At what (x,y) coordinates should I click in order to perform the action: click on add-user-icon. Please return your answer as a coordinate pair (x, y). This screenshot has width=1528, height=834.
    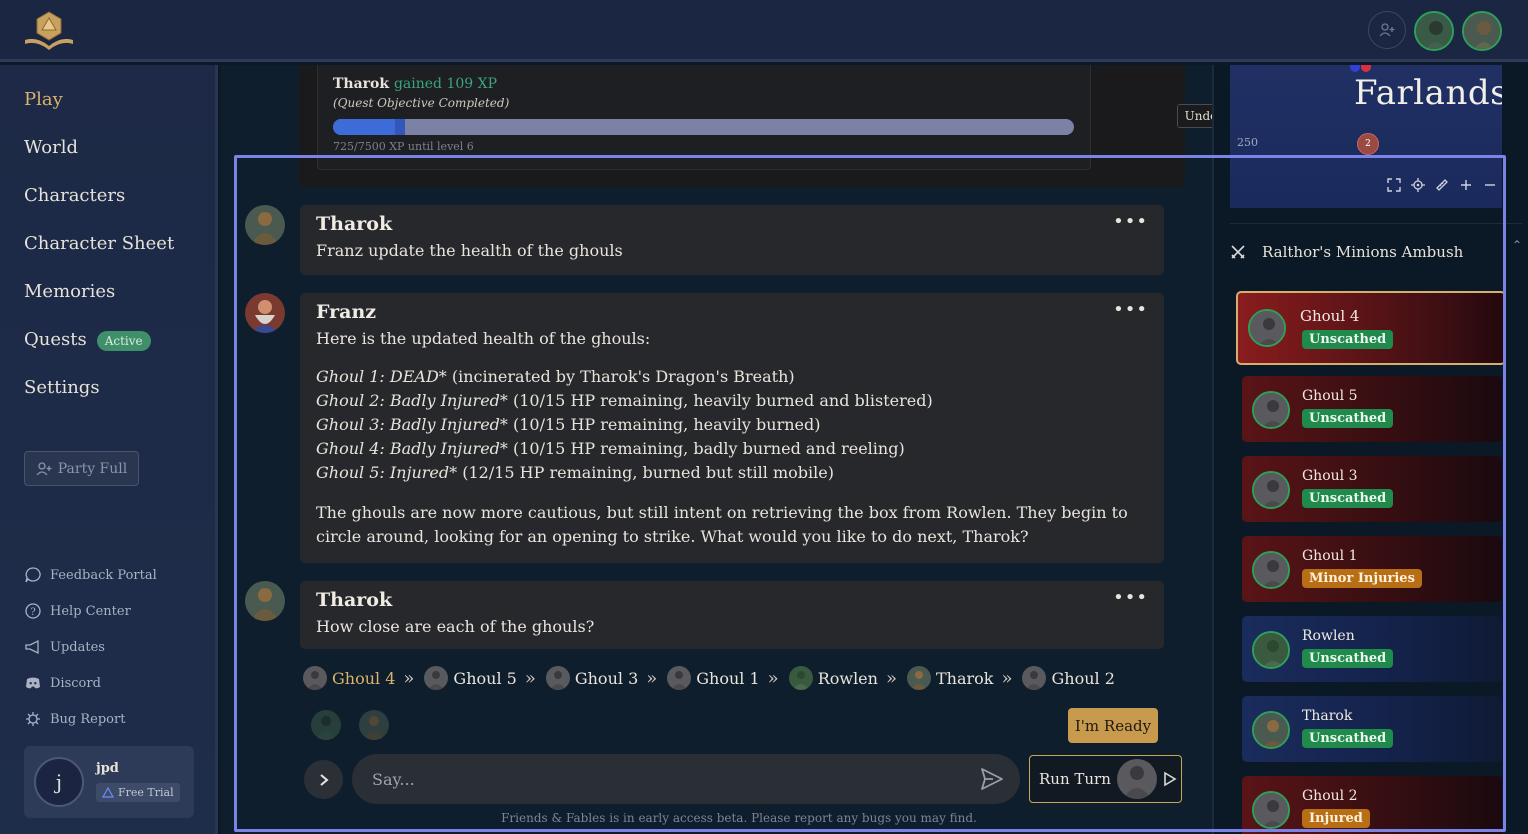
    Looking at the image, I should click on (44, 468).